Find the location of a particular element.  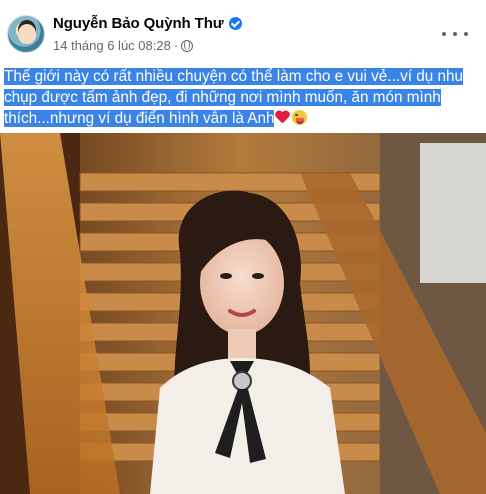

heart-icon is located at coordinates (282, 118).